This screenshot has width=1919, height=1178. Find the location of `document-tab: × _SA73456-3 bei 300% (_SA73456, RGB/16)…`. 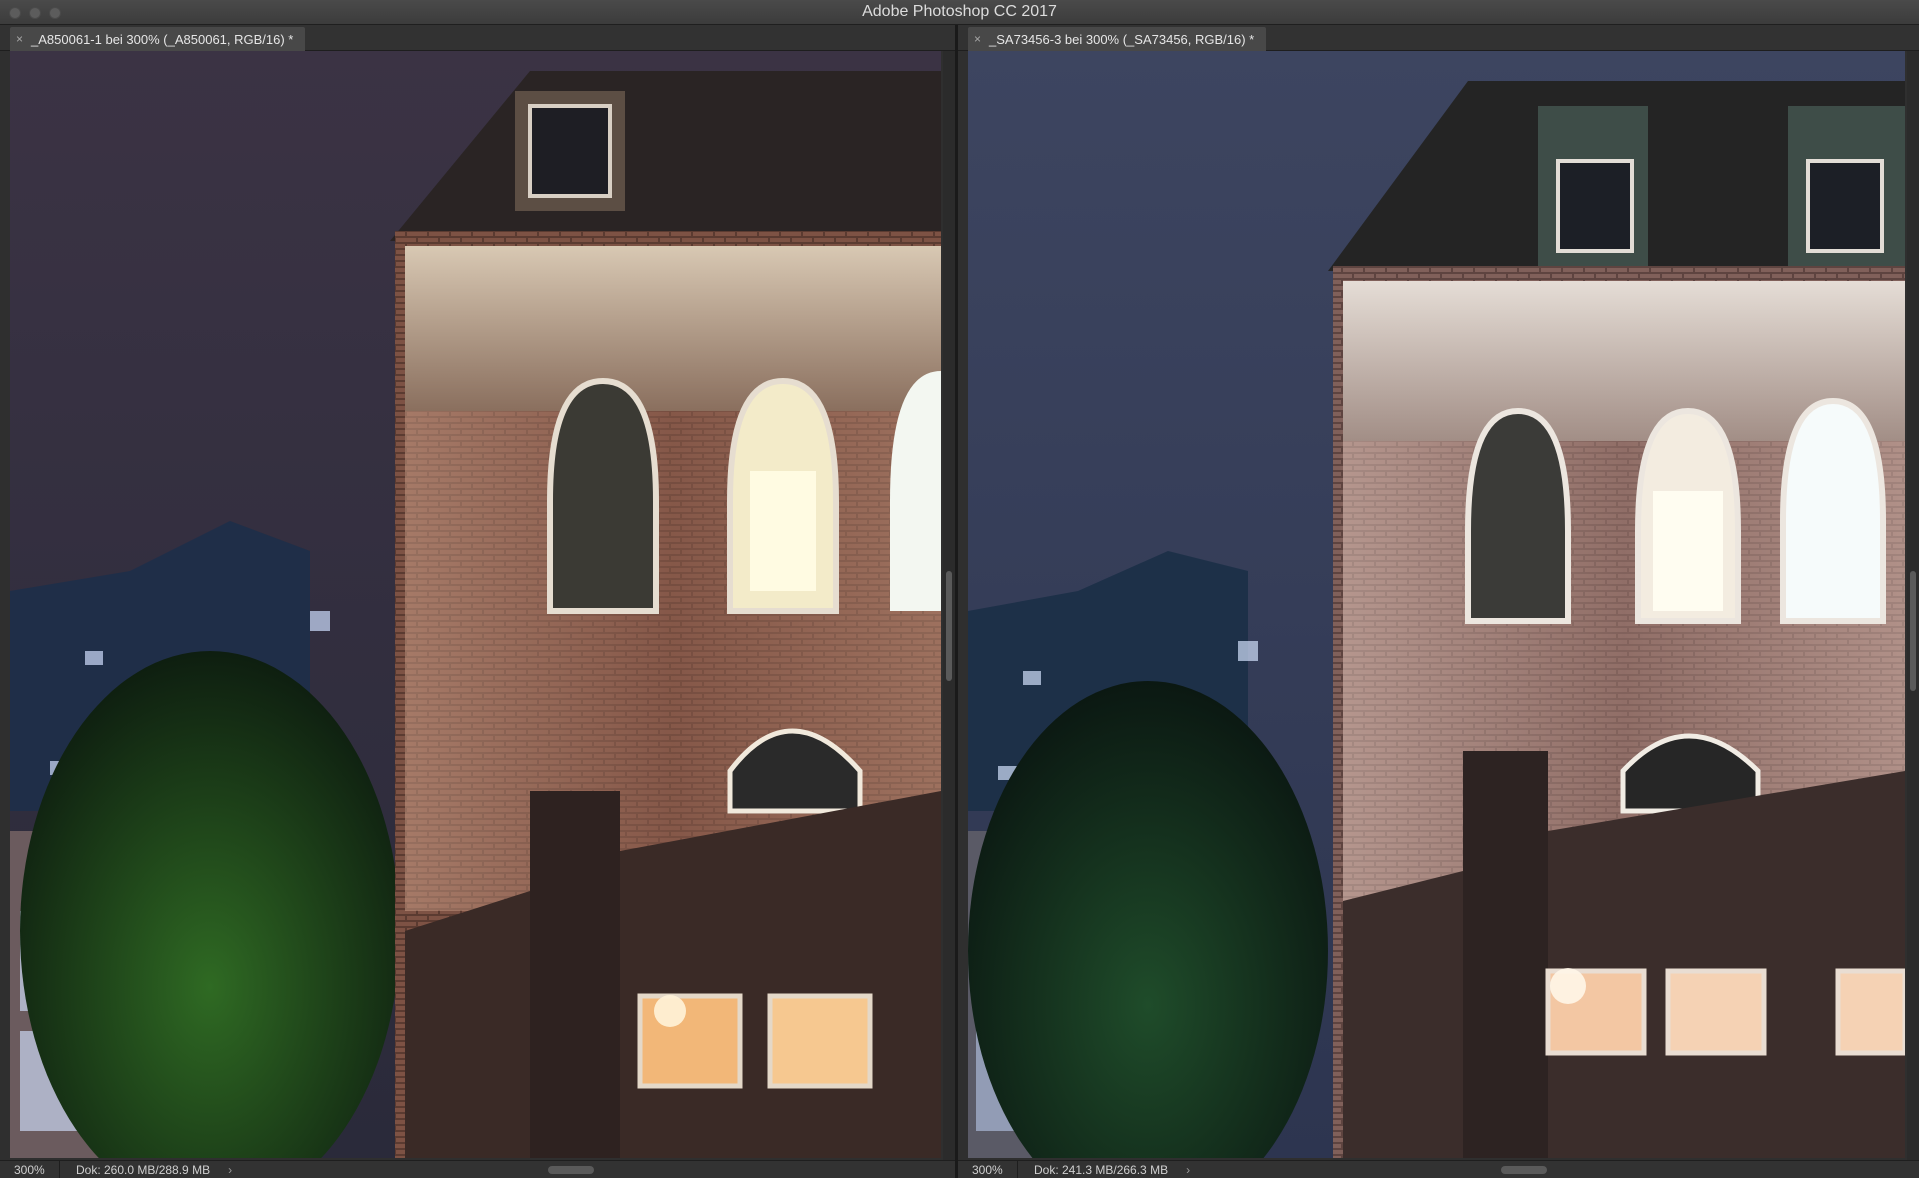

document-tab: × _SA73456-3 bei 300% (_SA73456, RGB/16)… is located at coordinates (1117, 39).